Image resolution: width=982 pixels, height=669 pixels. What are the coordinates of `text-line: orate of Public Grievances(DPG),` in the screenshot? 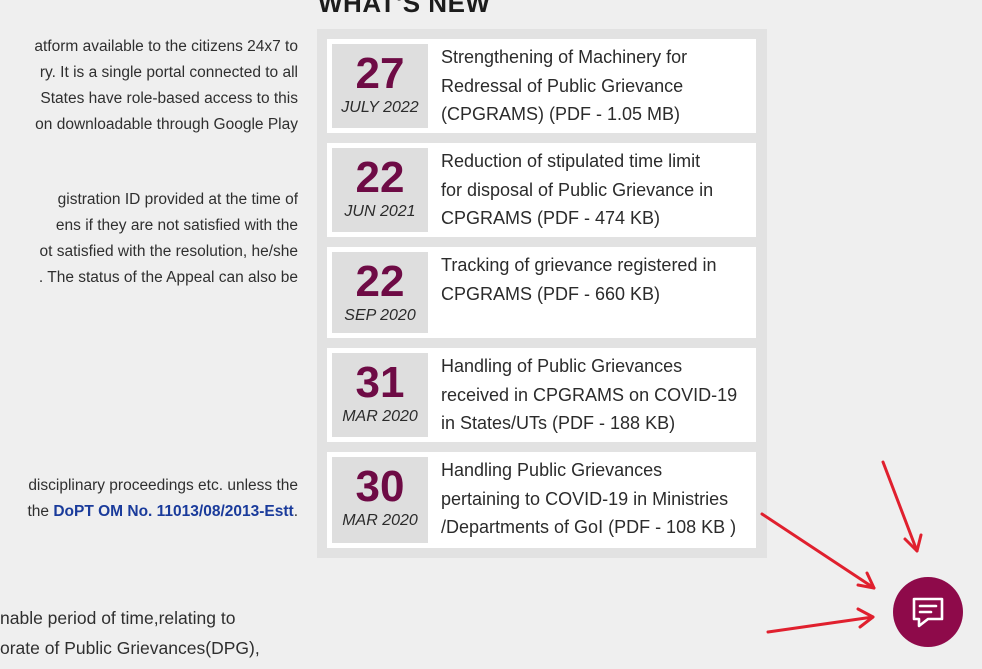 It's located at (130, 648).